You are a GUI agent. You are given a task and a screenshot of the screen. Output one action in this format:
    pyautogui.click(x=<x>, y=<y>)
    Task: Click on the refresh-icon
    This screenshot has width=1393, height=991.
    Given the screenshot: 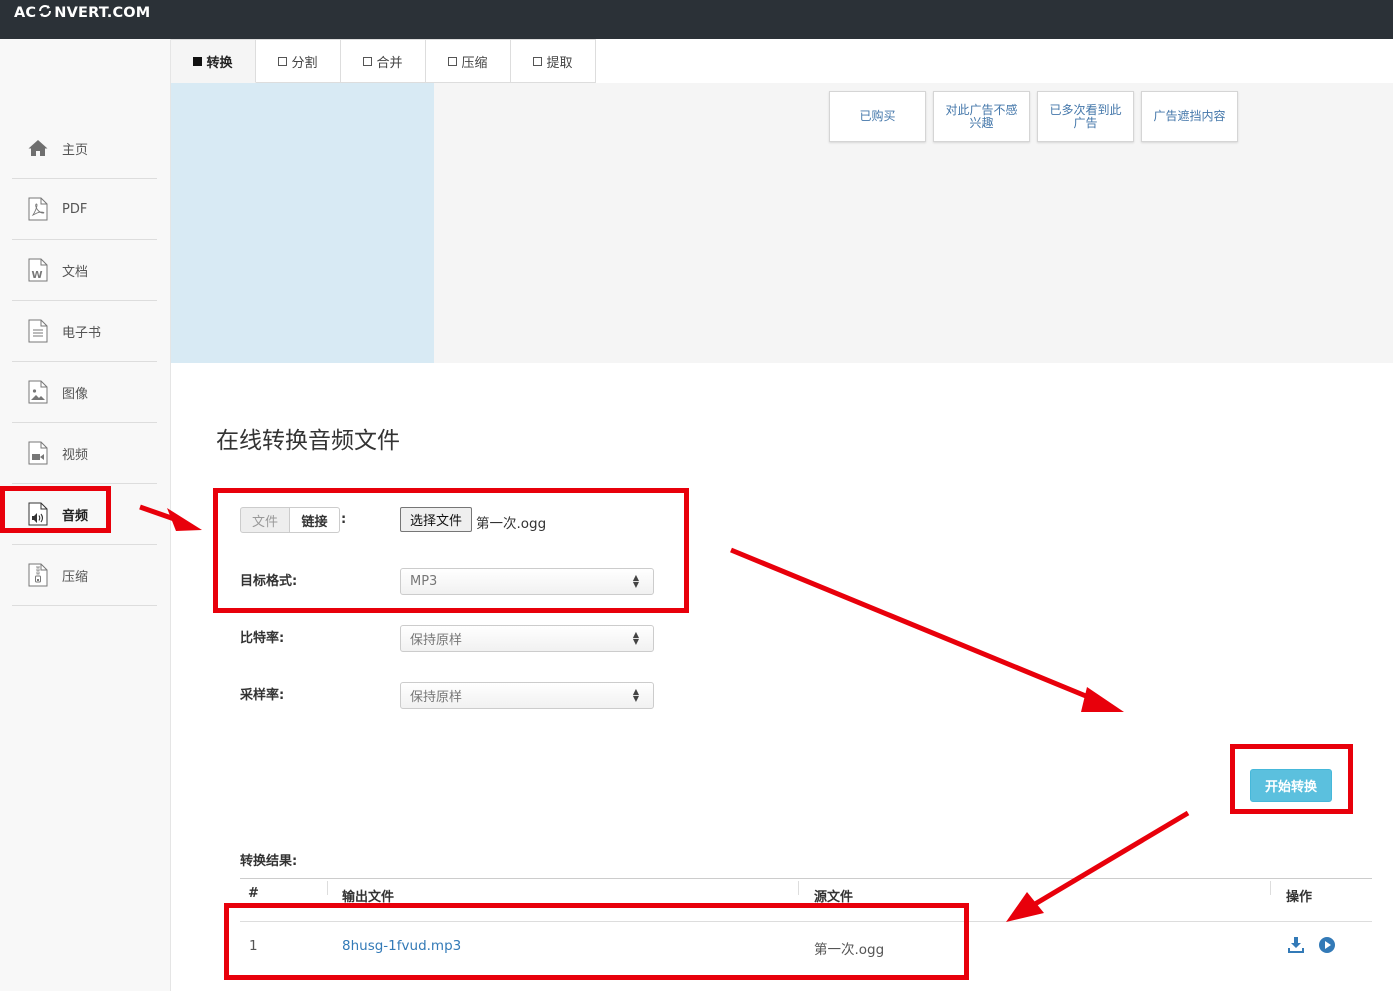 What is the action you would take?
    pyautogui.click(x=45, y=13)
    